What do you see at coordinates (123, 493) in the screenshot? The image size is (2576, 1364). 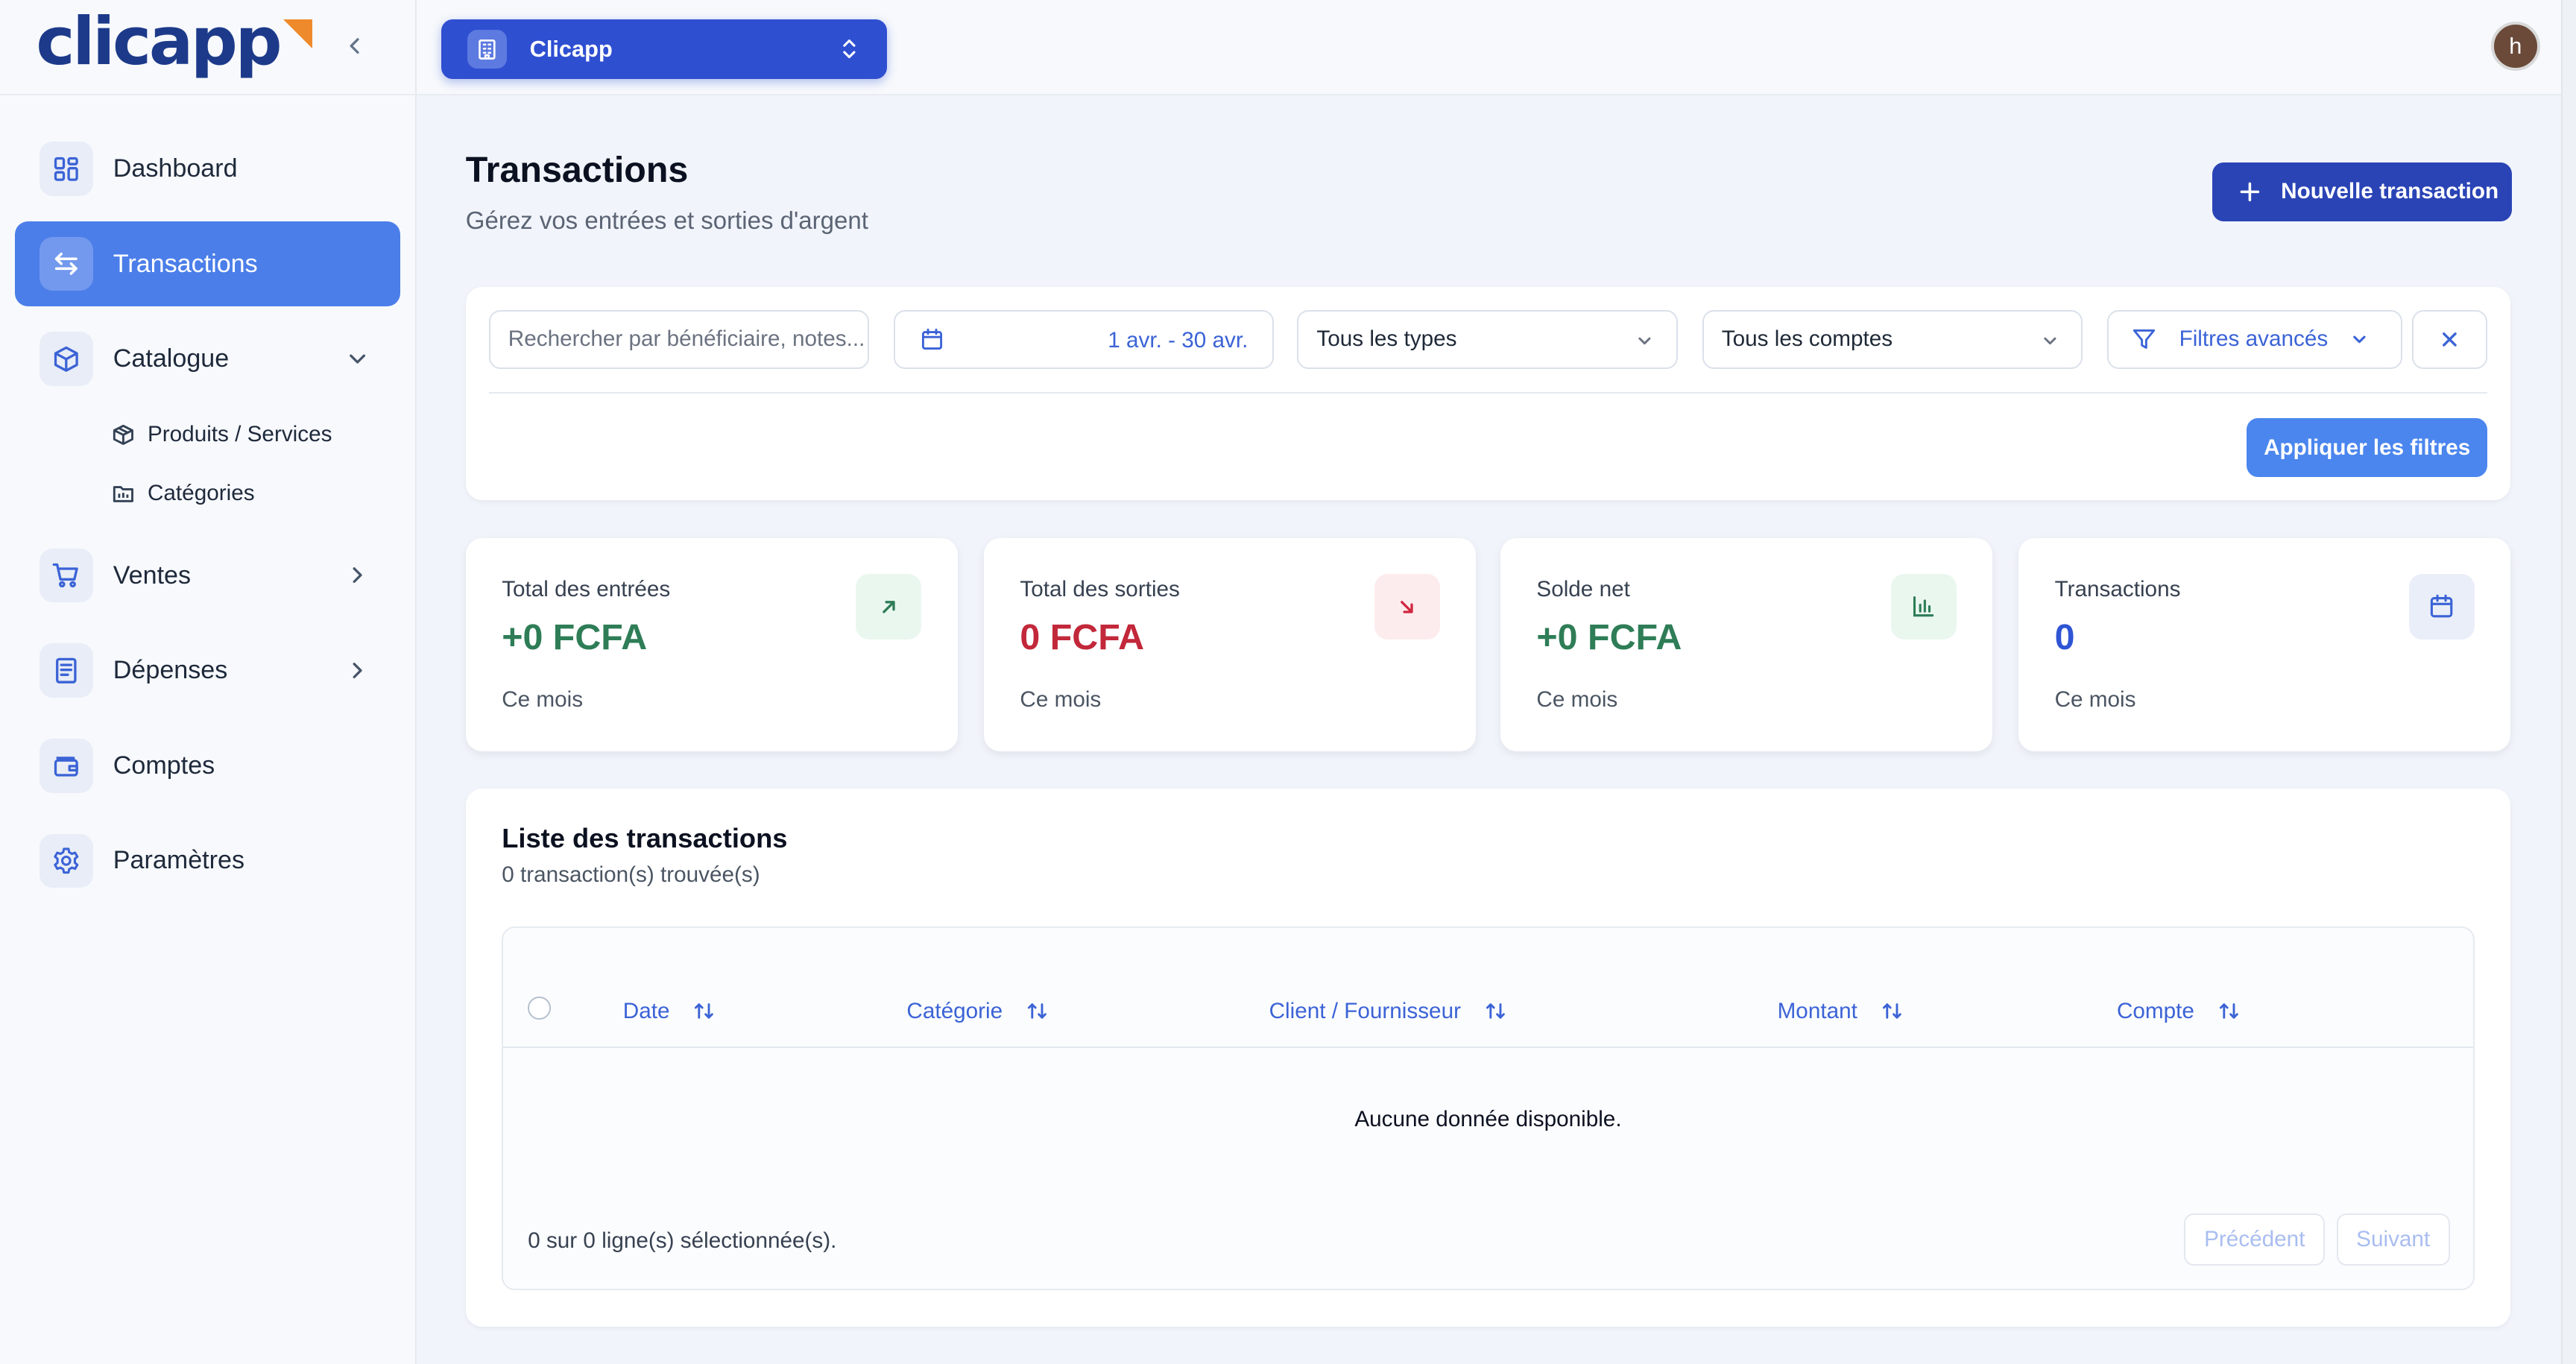 I see `folder-icon` at bounding box center [123, 493].